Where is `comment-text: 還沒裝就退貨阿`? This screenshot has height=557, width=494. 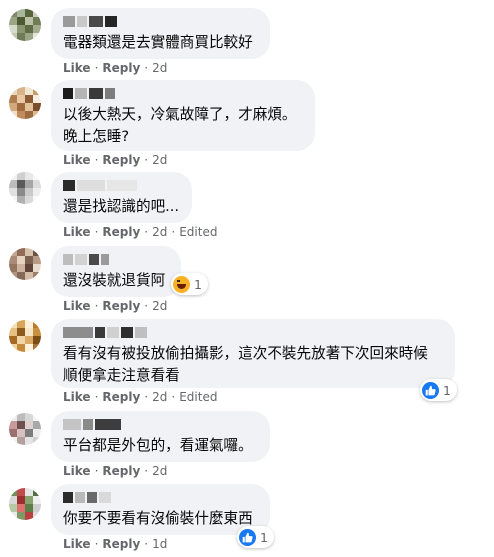
comment-text: 還沒裝就退貨阿 is located at coordinates (114, 280).